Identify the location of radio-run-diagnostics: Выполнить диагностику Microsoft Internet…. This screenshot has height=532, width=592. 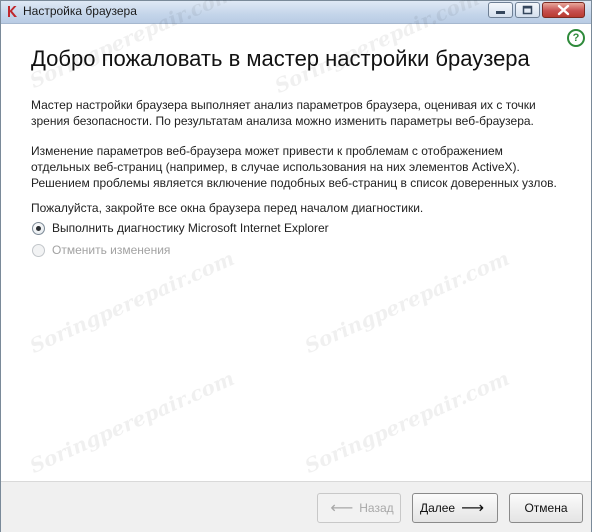
(180, 228).